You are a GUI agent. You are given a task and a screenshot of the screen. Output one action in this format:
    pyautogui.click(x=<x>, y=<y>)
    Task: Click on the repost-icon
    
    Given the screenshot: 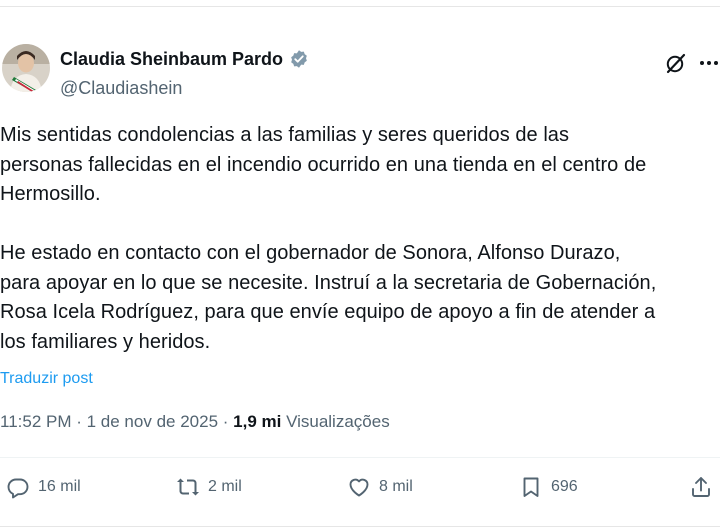 What is the action you would take?
    pyautogui.click(x=188, y=487)
    